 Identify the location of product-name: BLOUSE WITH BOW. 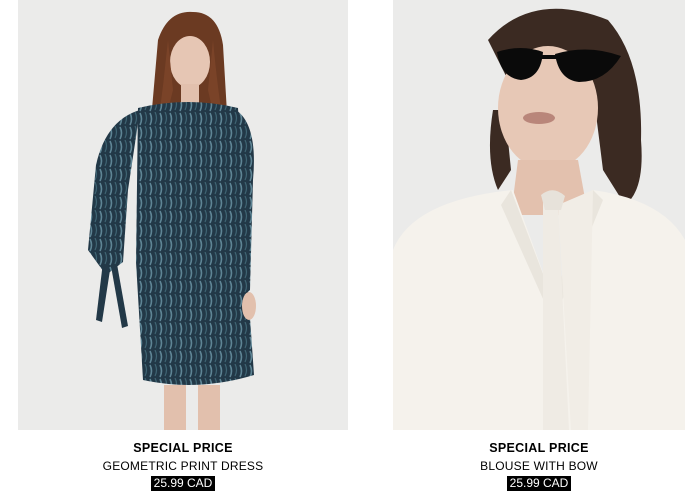
(539, 466).